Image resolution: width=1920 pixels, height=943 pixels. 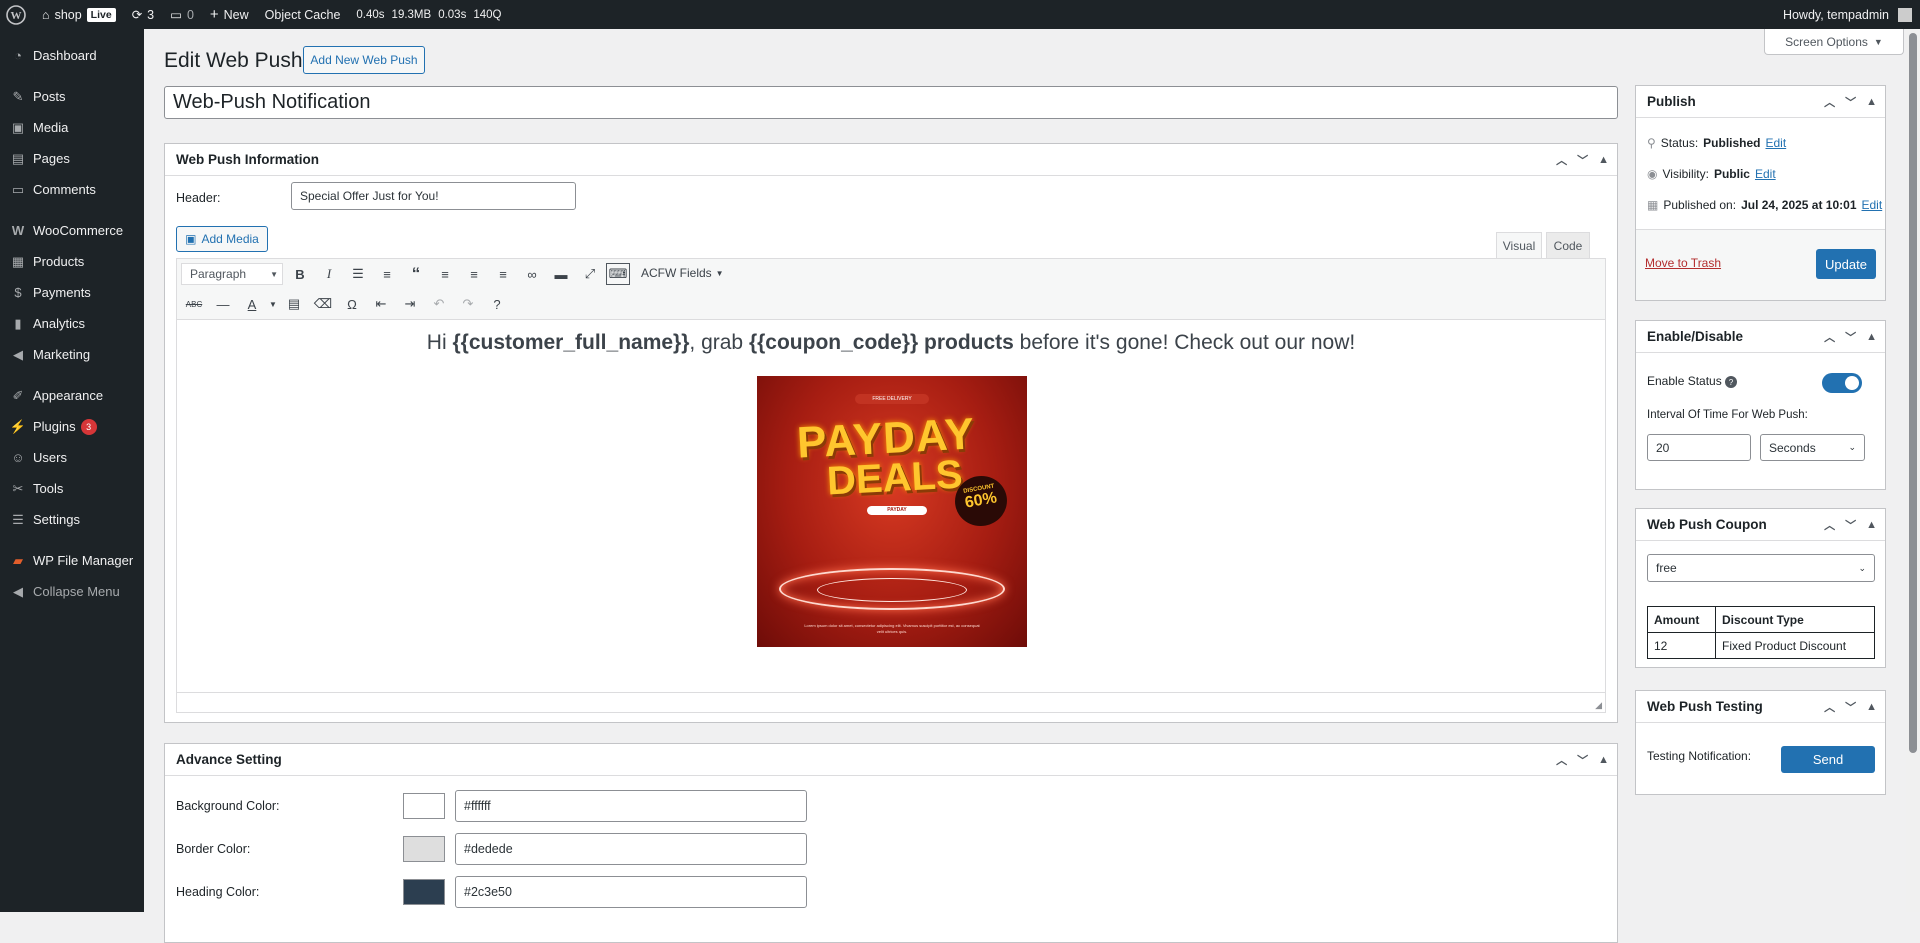 I want to click on sidebar-item-comments: ▭ Comments, so click(x=72, y=189).